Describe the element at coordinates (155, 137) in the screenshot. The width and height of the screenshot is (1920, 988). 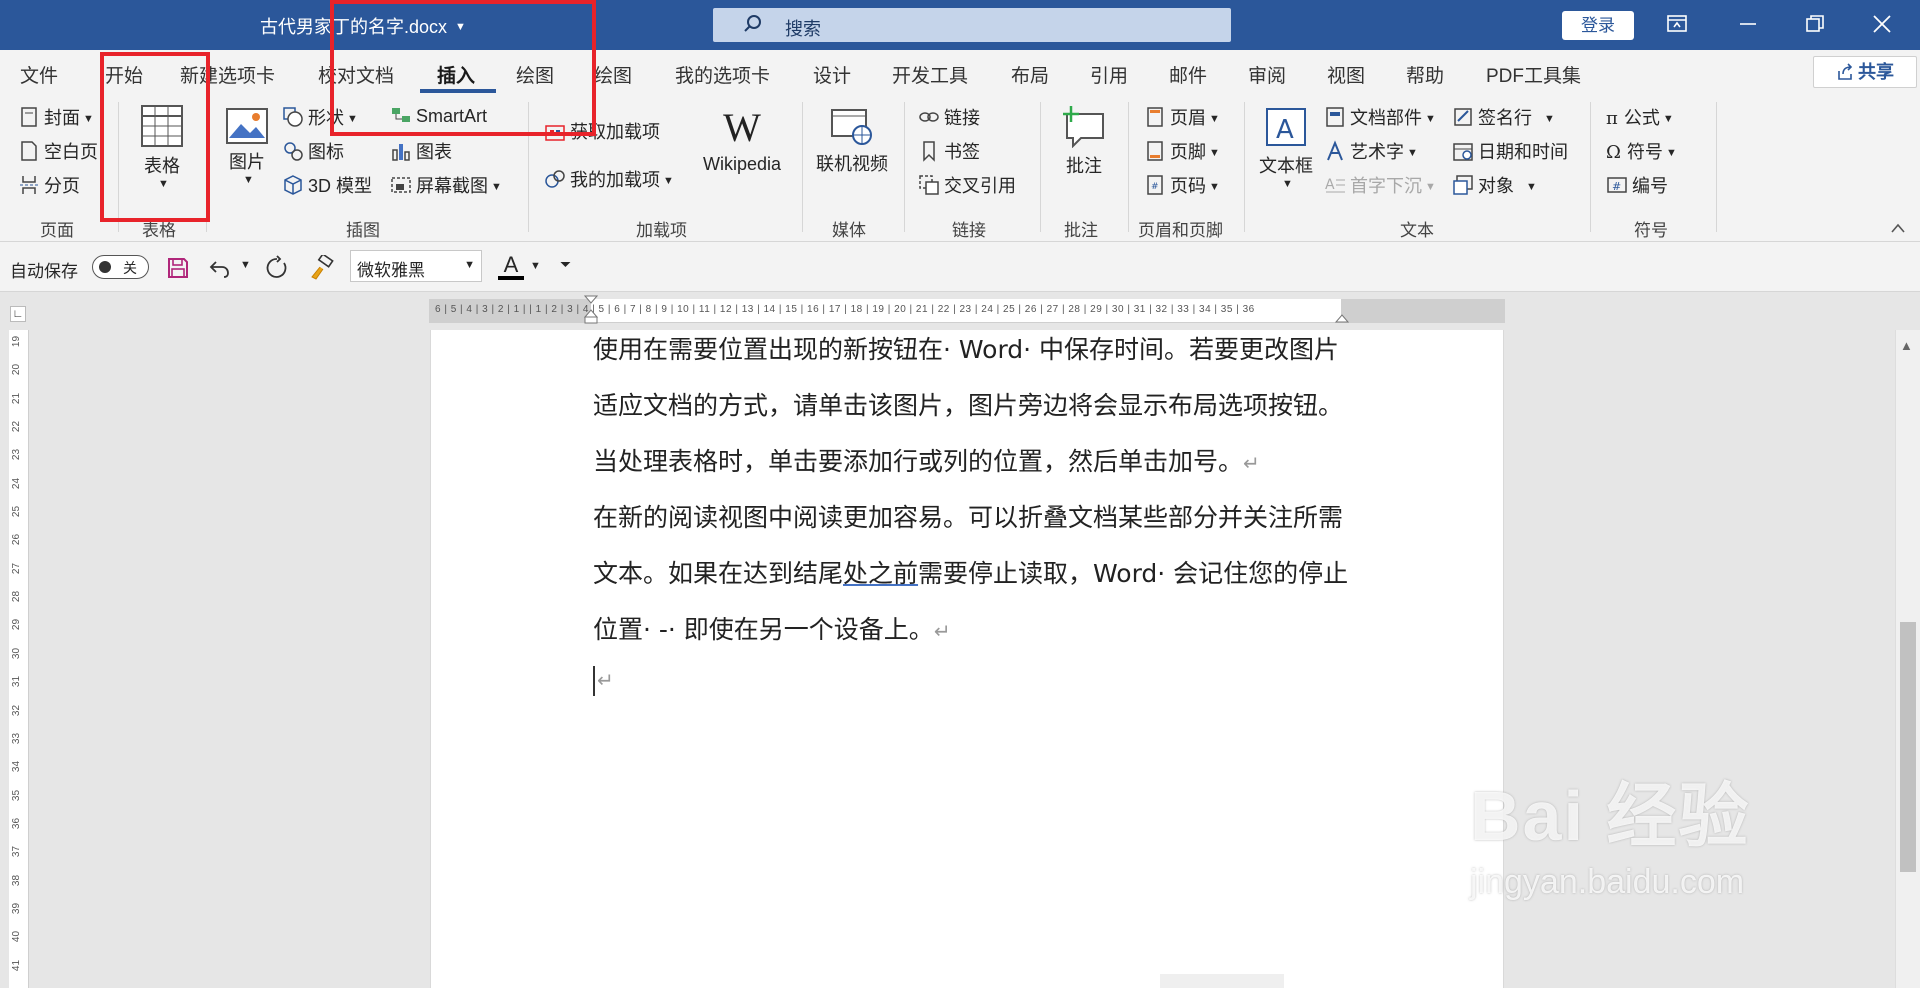
I see `highlight-box-table` at that location.